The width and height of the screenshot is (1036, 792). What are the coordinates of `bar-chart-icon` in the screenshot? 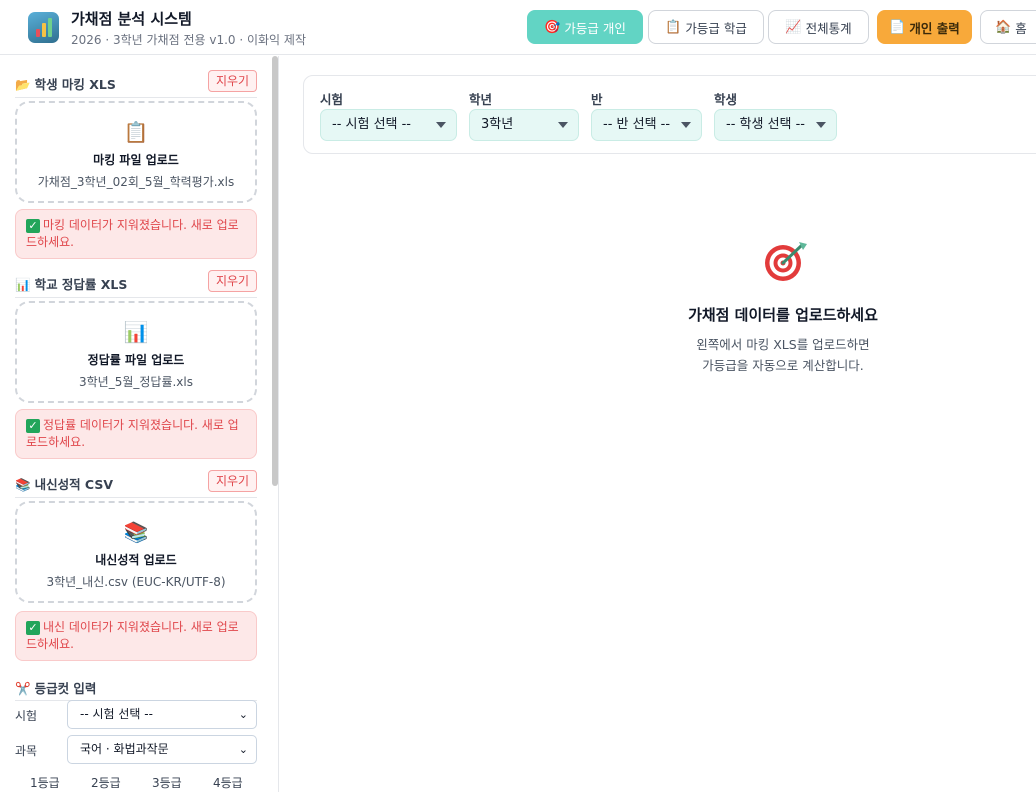 It's located at (43, 27).